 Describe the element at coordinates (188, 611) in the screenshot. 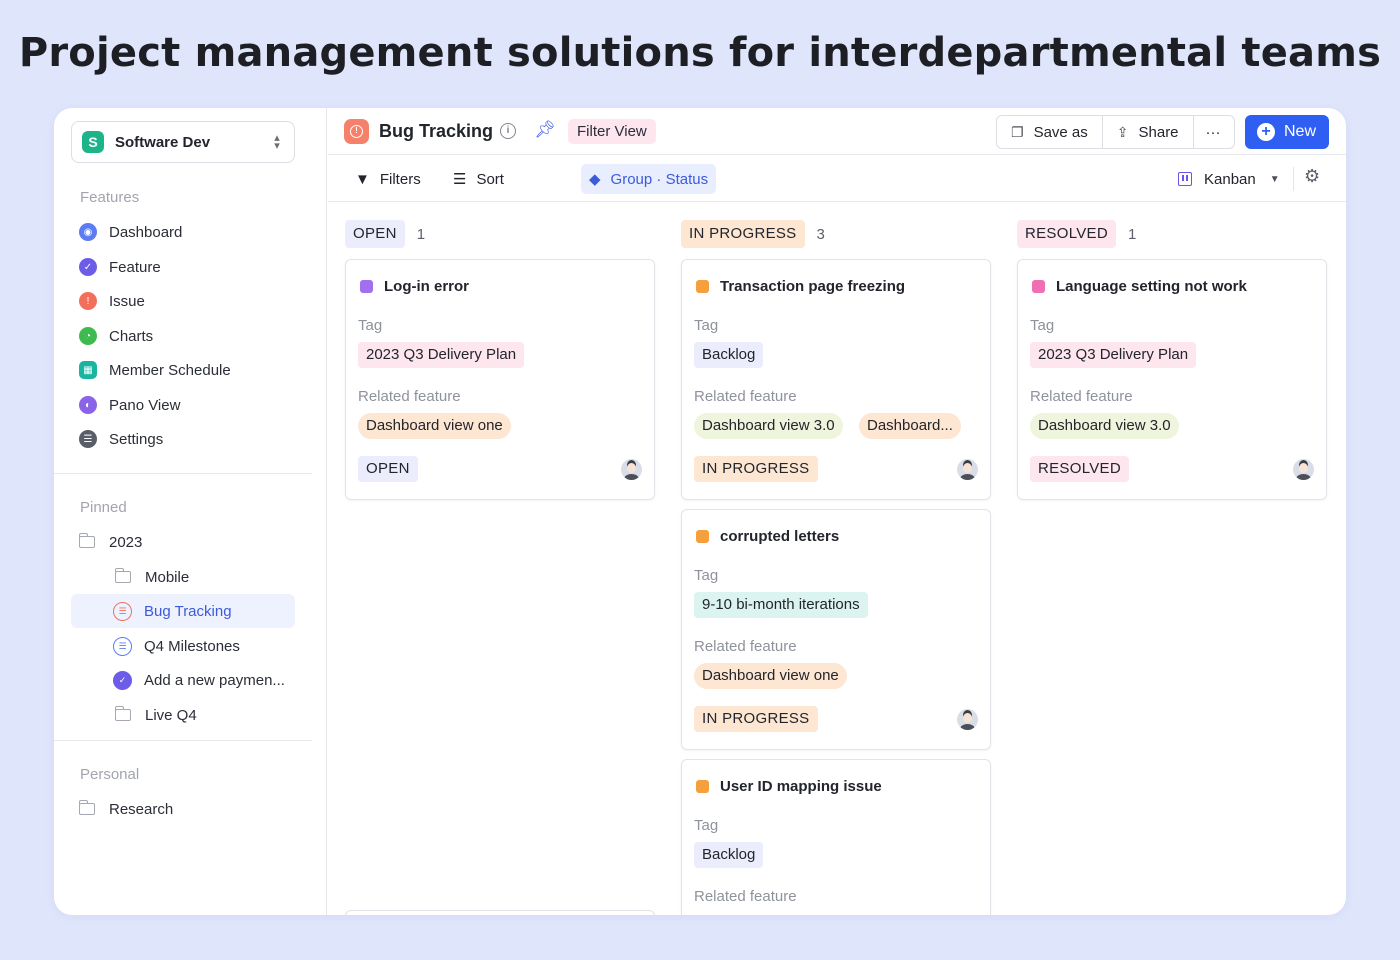

I see `sidebar-item-label: Bug Tracking` at that location.